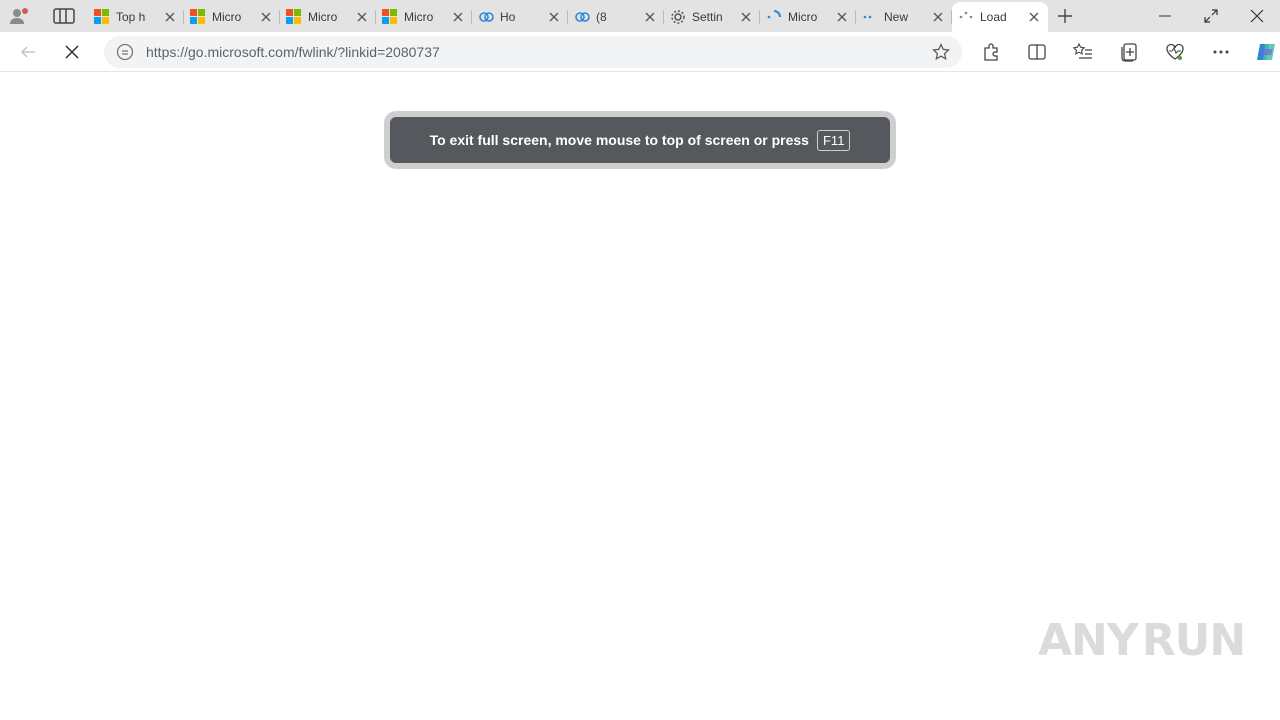 The height and width of the screenshot is (720, 1280). Describe the element at coordinates (707, 17) in the screenshot. I see `tab-title: Settin` at that location.